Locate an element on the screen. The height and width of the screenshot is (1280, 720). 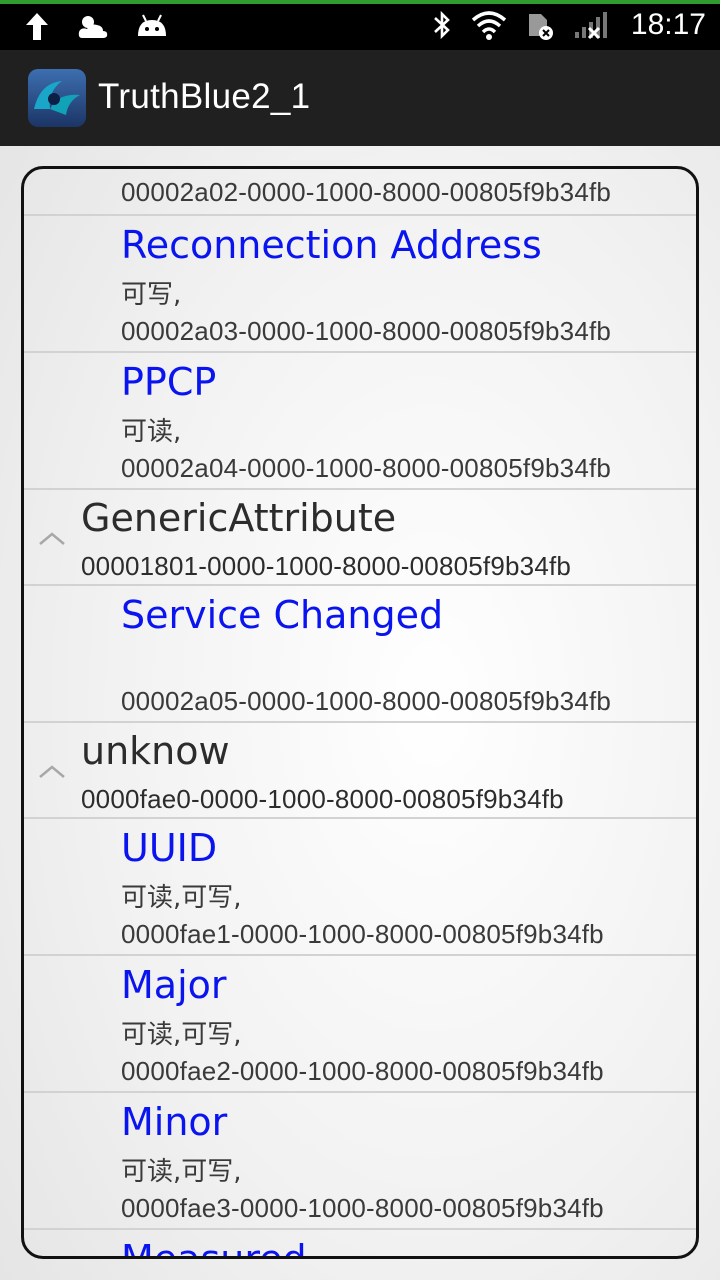
characteristic-name: PPCP is located at coordinates (169, 382).